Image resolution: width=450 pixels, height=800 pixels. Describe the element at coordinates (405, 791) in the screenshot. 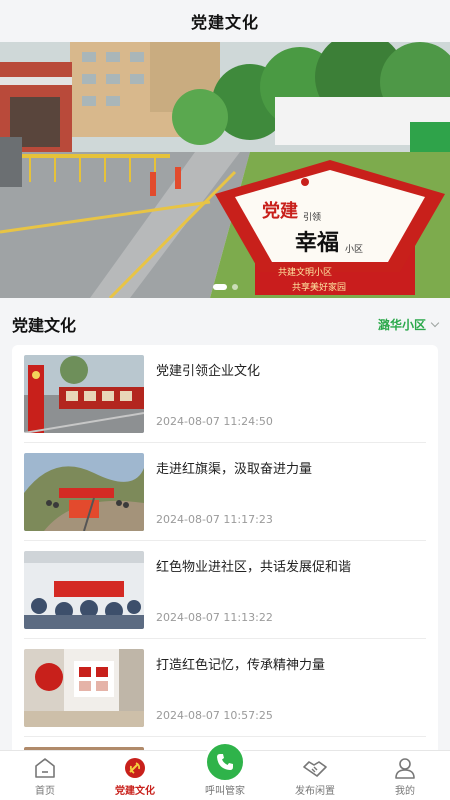

I see `tab-mine-label: 我的` at that location.